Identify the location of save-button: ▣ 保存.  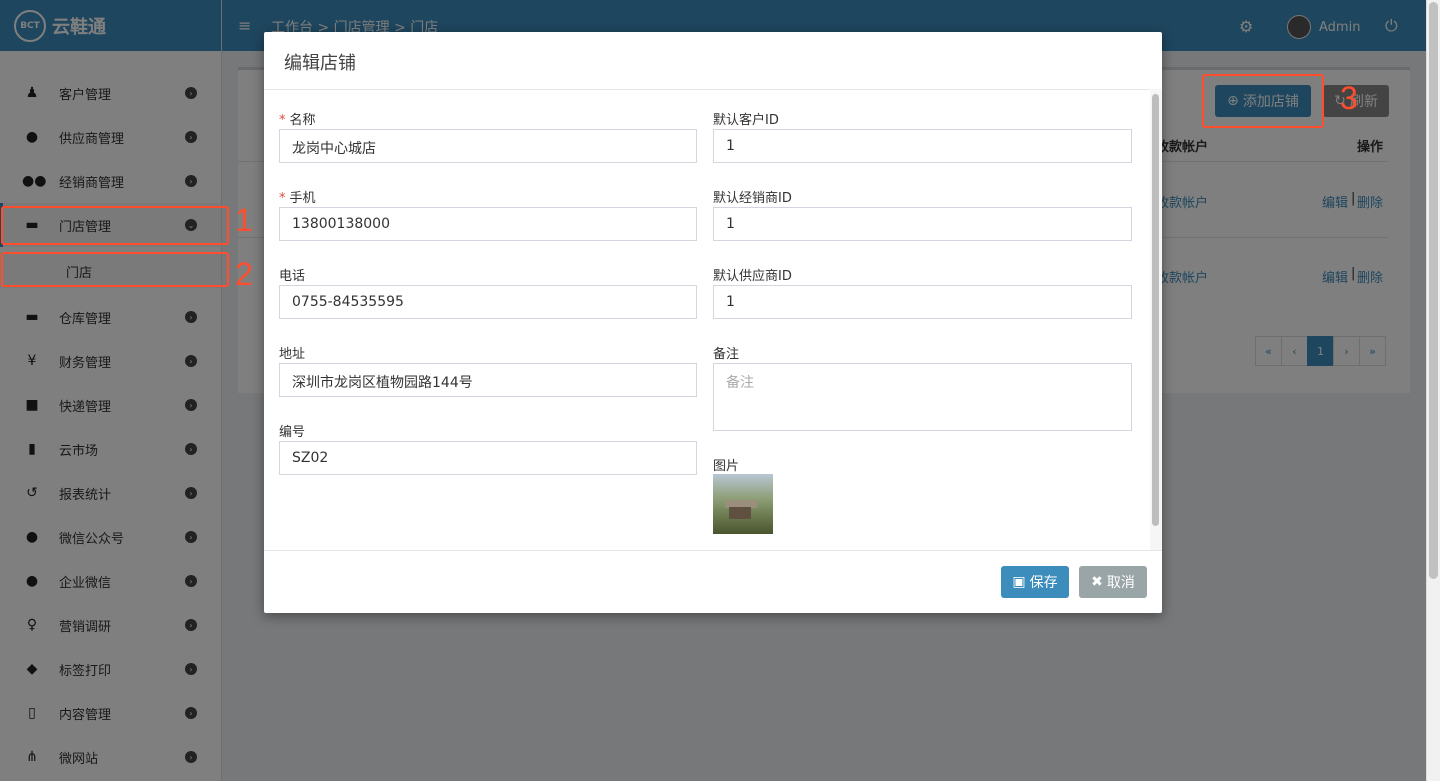
(1035, 582).